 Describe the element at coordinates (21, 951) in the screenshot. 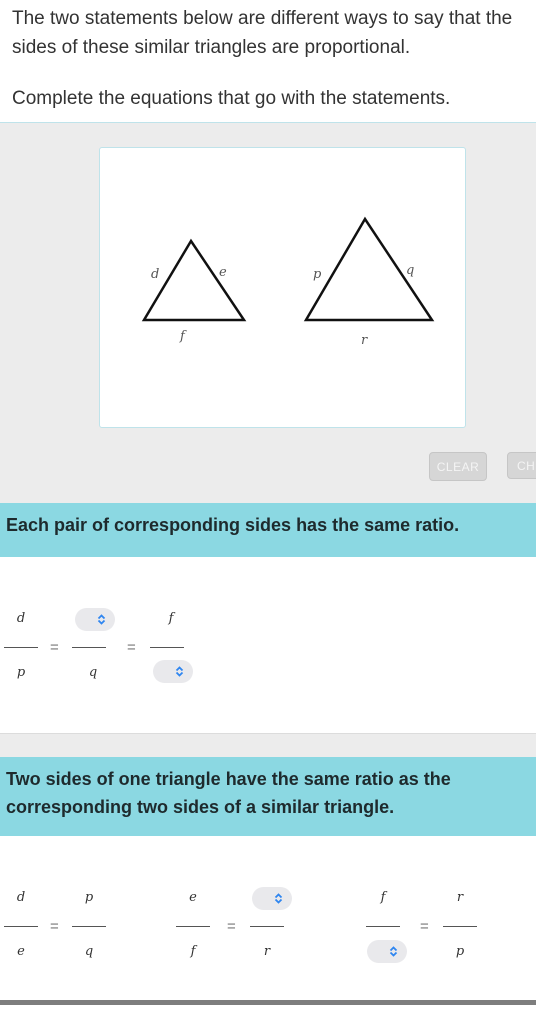

I see `group-1-left-denominator: e` at that location.